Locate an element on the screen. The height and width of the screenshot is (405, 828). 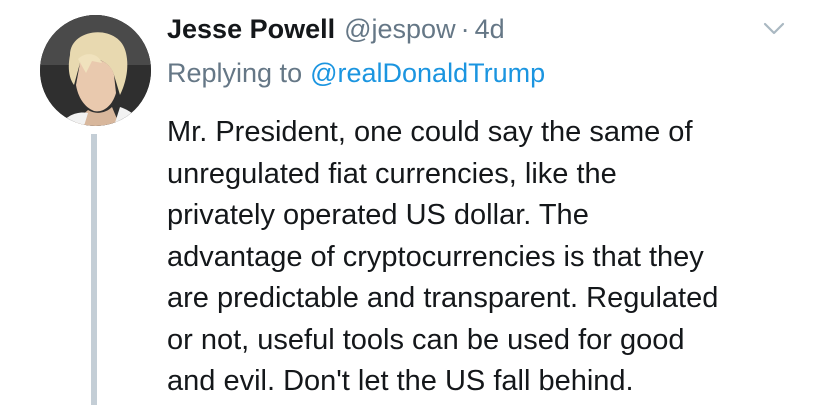
replying-to-label: Replying to is located at coordinates (235, 73).